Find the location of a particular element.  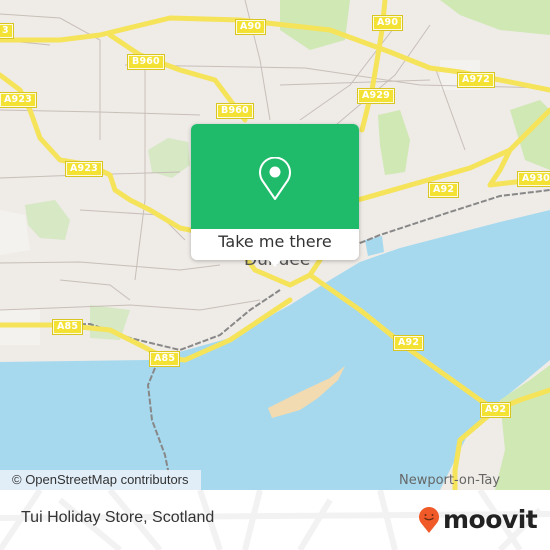

popup-header is located at coordinates (275, 176).